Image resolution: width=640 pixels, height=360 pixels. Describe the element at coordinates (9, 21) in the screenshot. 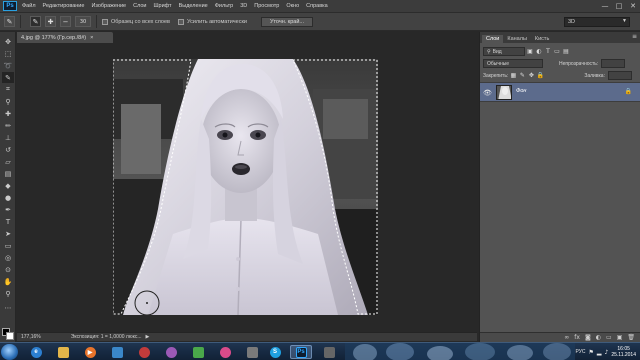

I see `quick-selection-preset-icon: ✎` at that location.